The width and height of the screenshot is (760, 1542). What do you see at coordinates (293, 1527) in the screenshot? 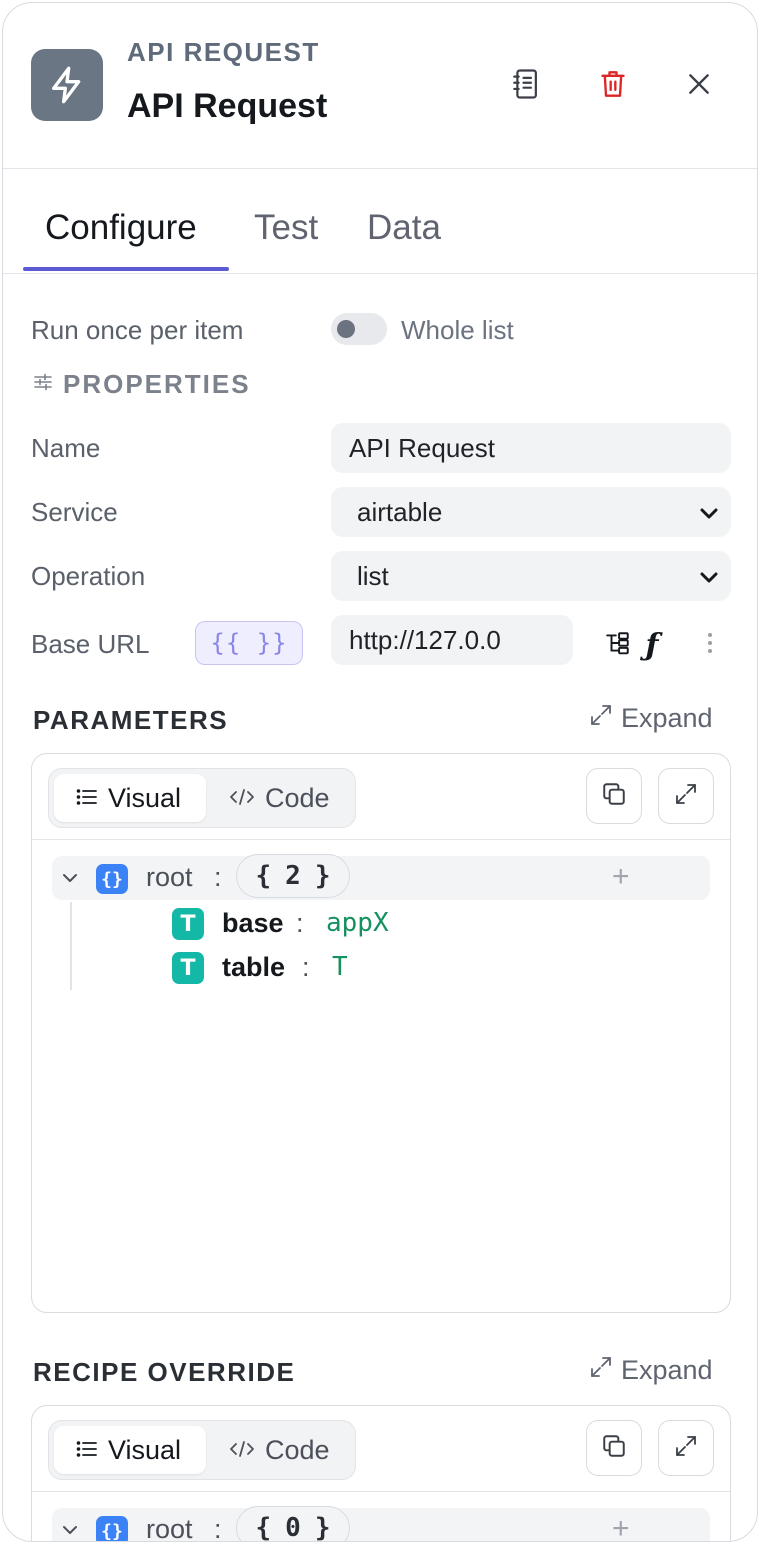
I see `item-count: 0` at bounding box center [293, 1527].